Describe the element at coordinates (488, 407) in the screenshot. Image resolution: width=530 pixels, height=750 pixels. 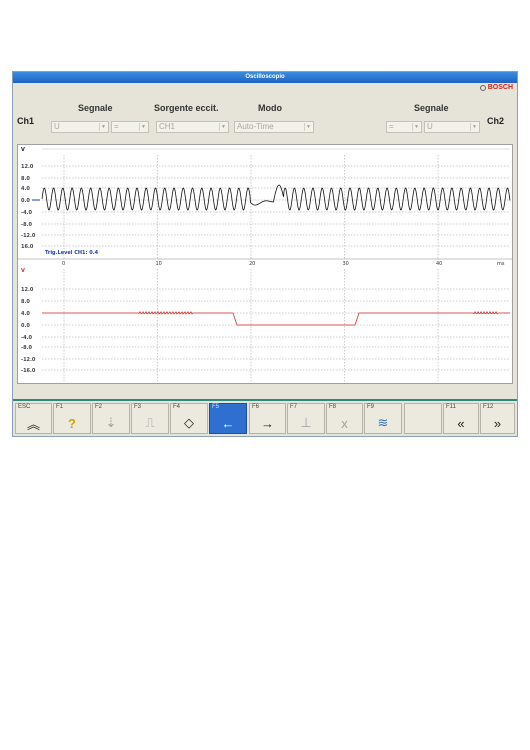
I see `function-key-label: F12` at that location.